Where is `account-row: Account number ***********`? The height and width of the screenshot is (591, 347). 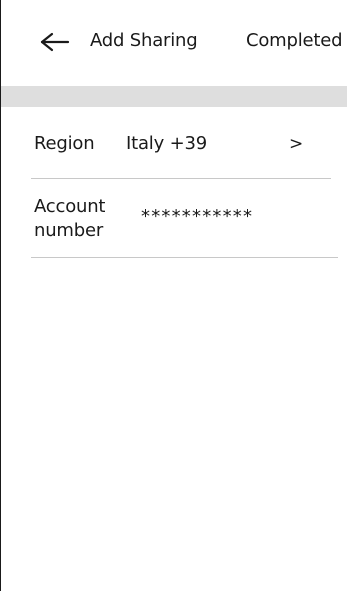
account-row: Account number *********** is located at coordinates (173, 218).